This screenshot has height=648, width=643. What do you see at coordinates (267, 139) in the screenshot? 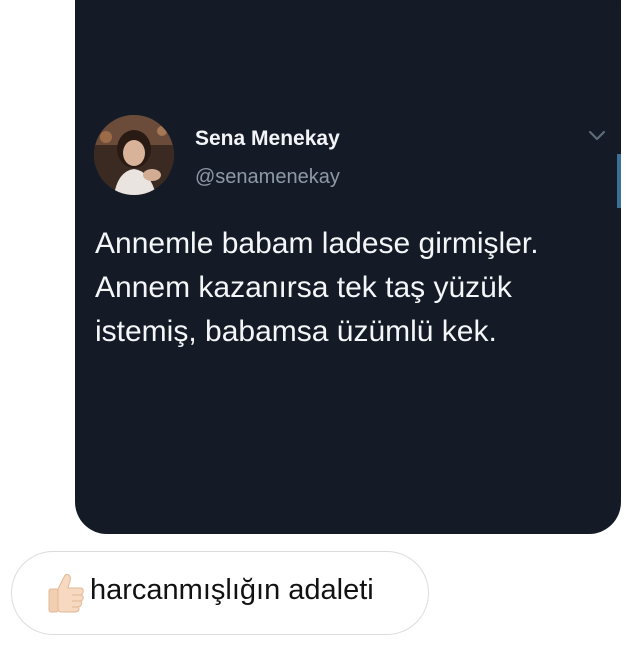
I see `display-name: Sena Menekay` at bounding box center [267, 139].